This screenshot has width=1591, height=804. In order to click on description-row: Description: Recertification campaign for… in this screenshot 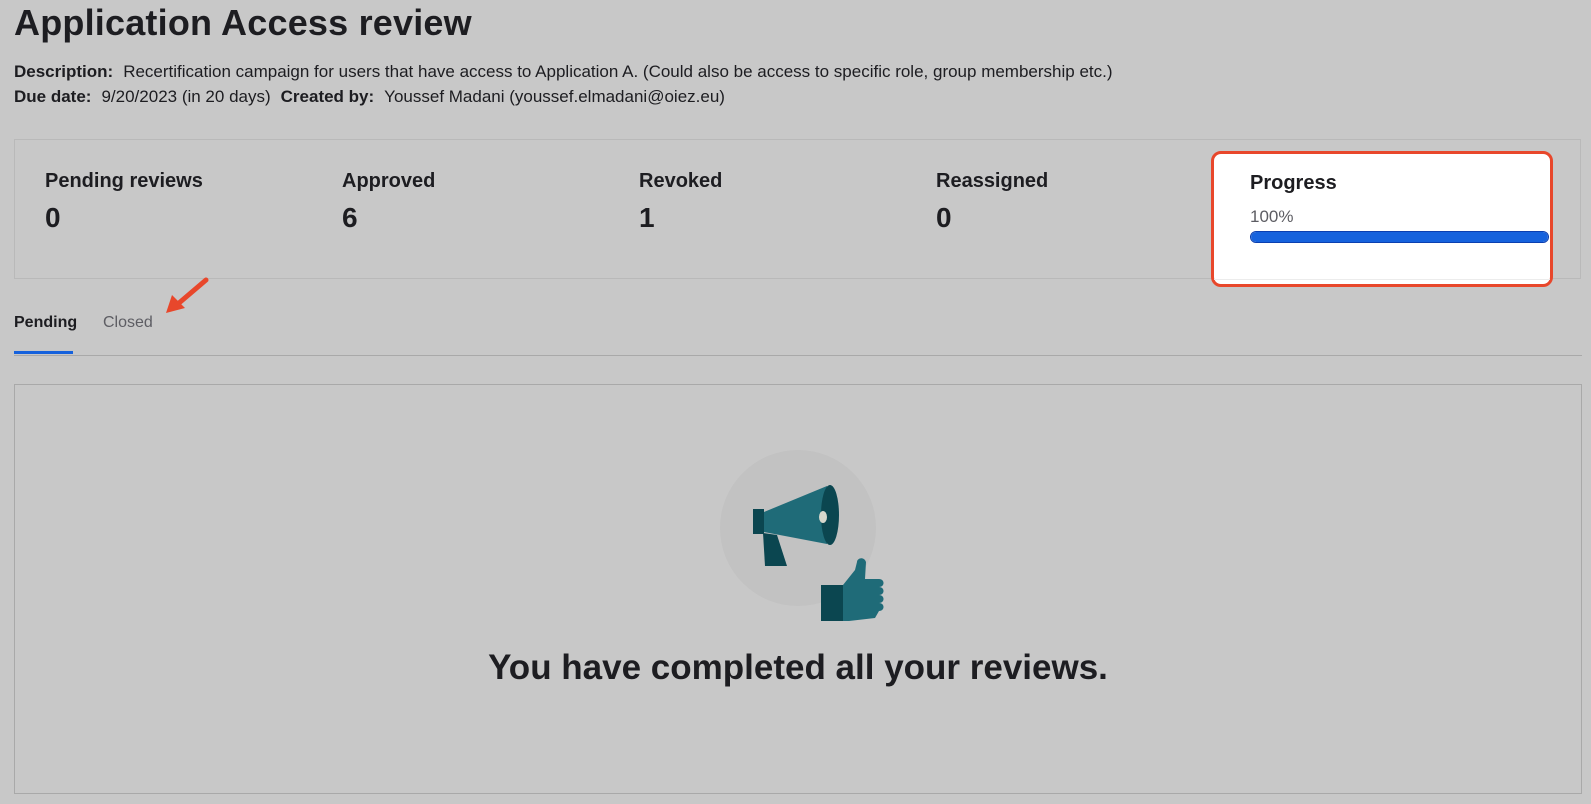, I will do `click(568, 72)`.